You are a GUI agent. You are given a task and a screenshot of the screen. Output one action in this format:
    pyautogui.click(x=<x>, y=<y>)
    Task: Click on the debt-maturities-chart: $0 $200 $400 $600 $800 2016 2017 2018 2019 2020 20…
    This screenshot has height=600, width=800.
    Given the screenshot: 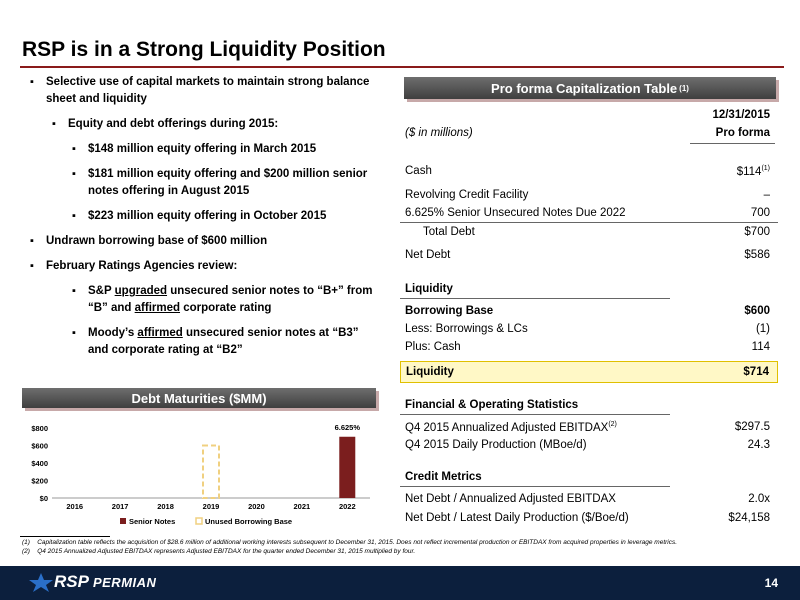 What is the action you would take?
    pyautogui.click(x=200, y=476)
    